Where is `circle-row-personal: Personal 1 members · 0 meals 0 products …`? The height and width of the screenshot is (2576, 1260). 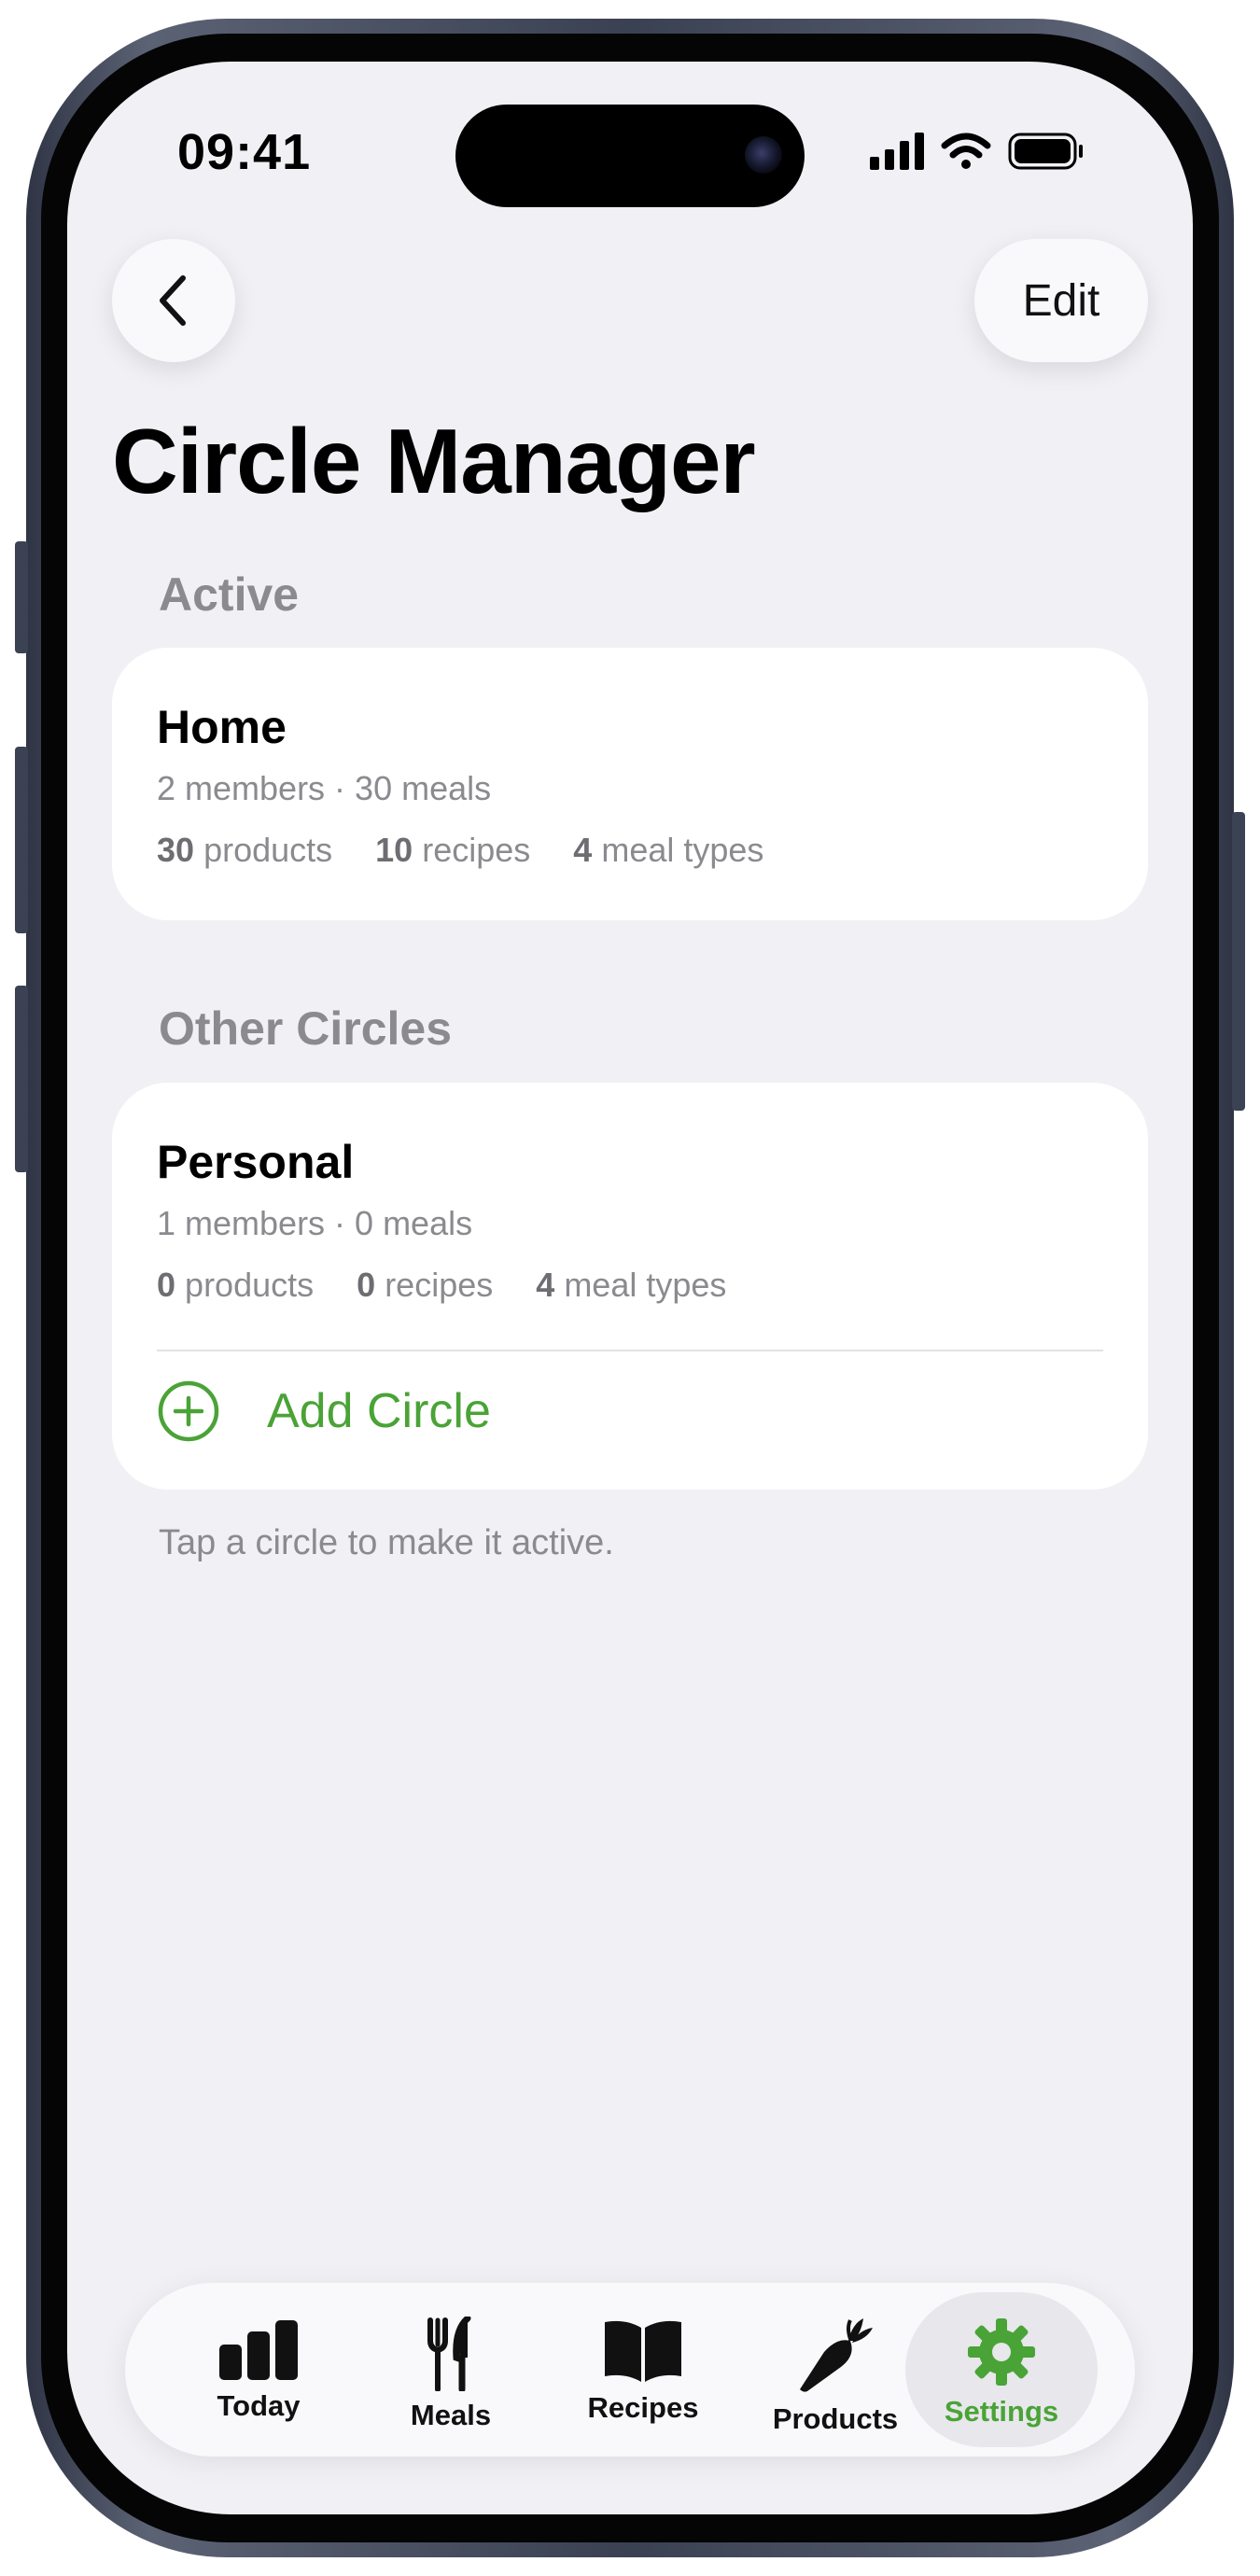
circle-row-personal: Personal 1 members · 0 meals 0 products … is located at coordinates (630, 1213).